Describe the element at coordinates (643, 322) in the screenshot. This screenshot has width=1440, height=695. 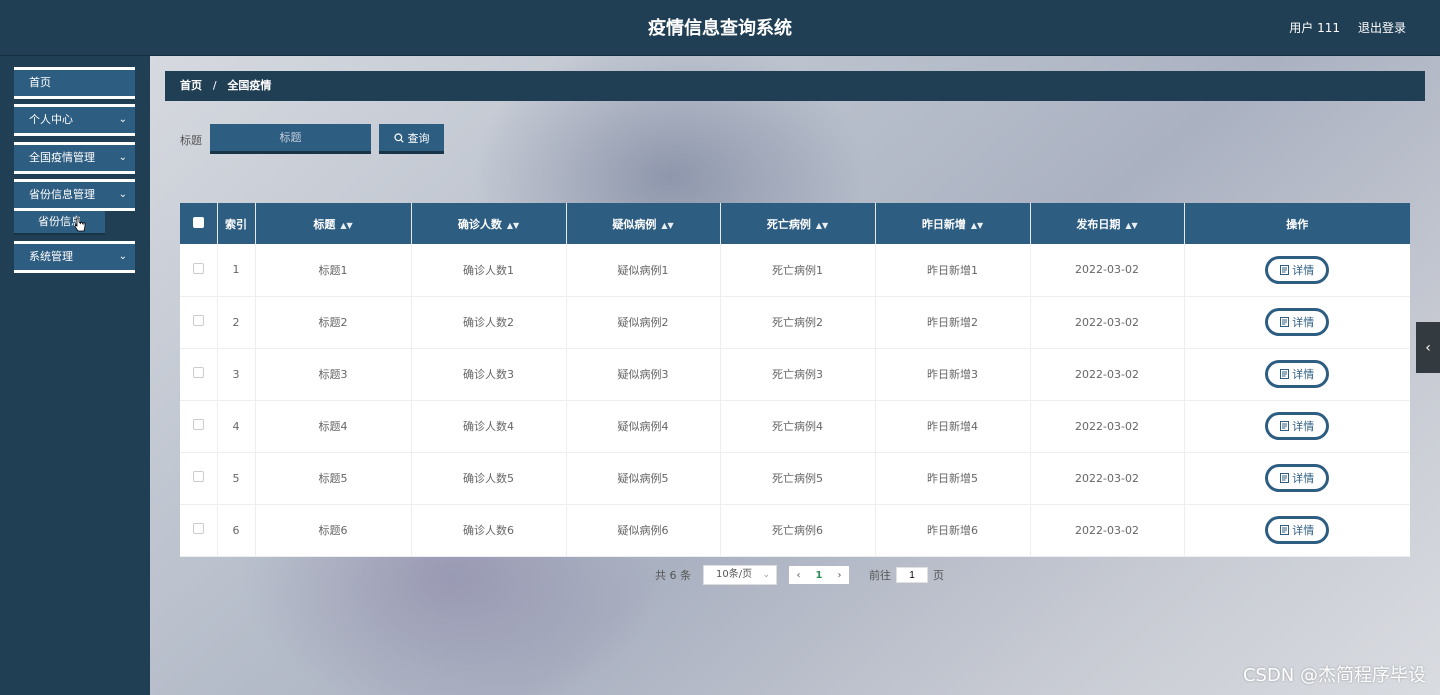
I see `cell-suspected: 疑似病例2` at that location.